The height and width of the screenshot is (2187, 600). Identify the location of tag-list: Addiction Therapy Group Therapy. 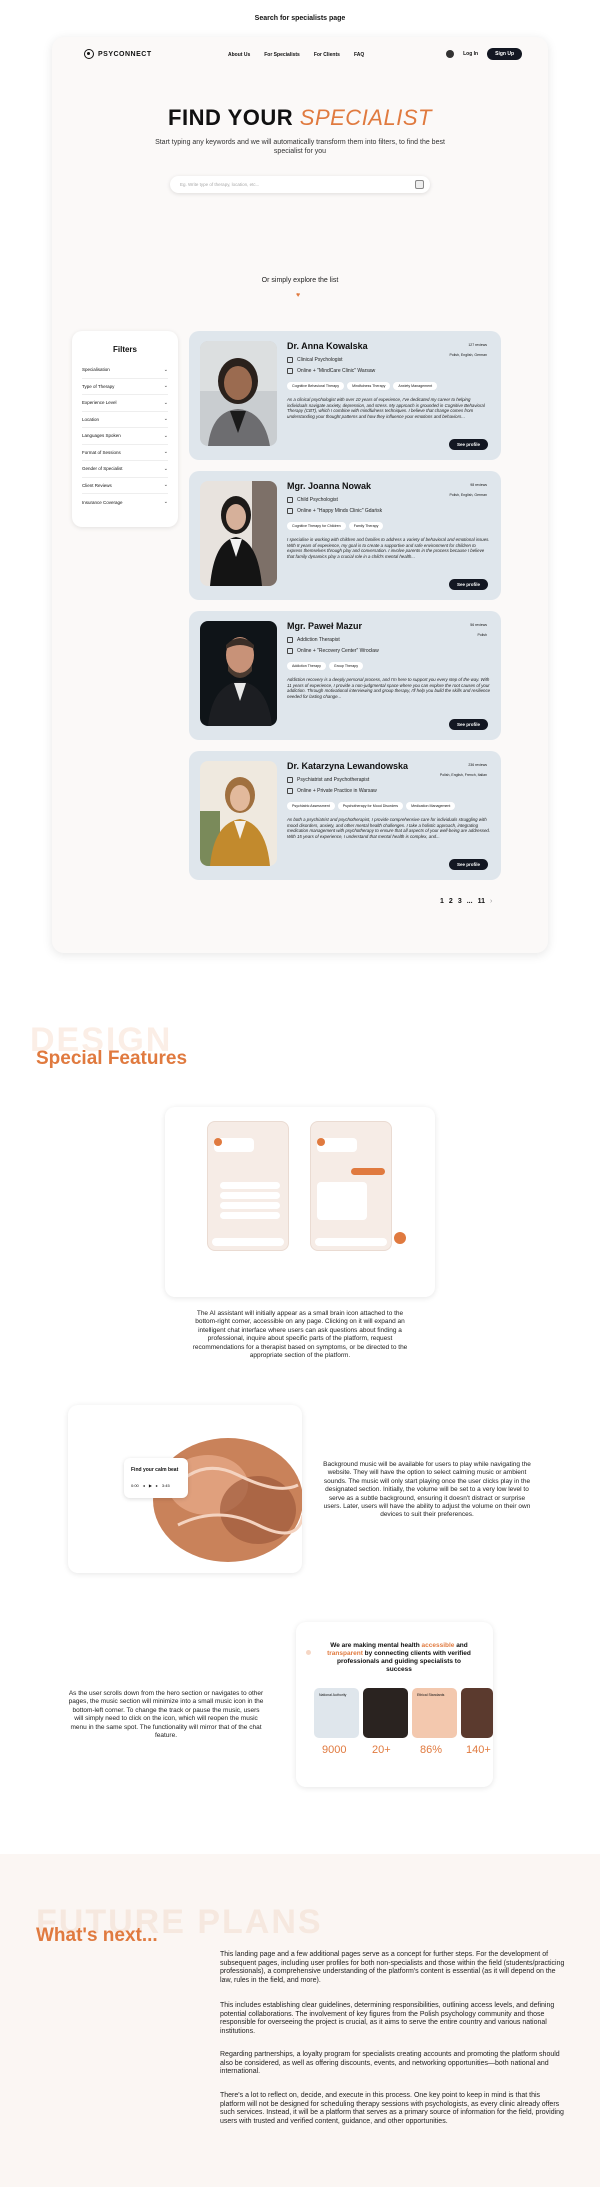
(325, 666).